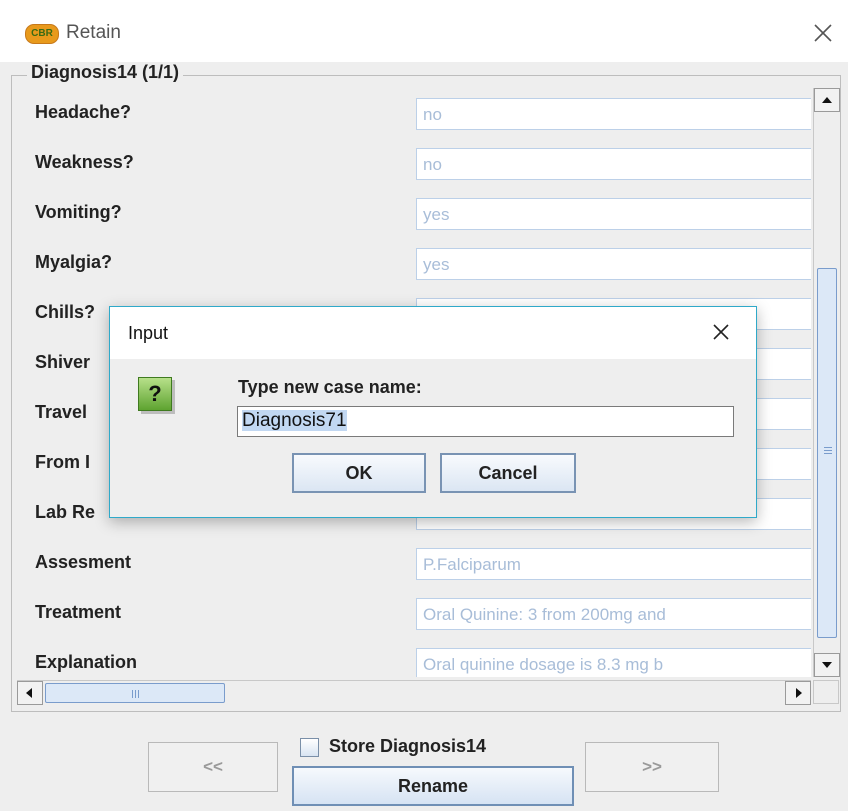  What do you see at coordinates (826, 692) in the screenshot?
I see `scroll-corner` at bounding box center [826, 692].